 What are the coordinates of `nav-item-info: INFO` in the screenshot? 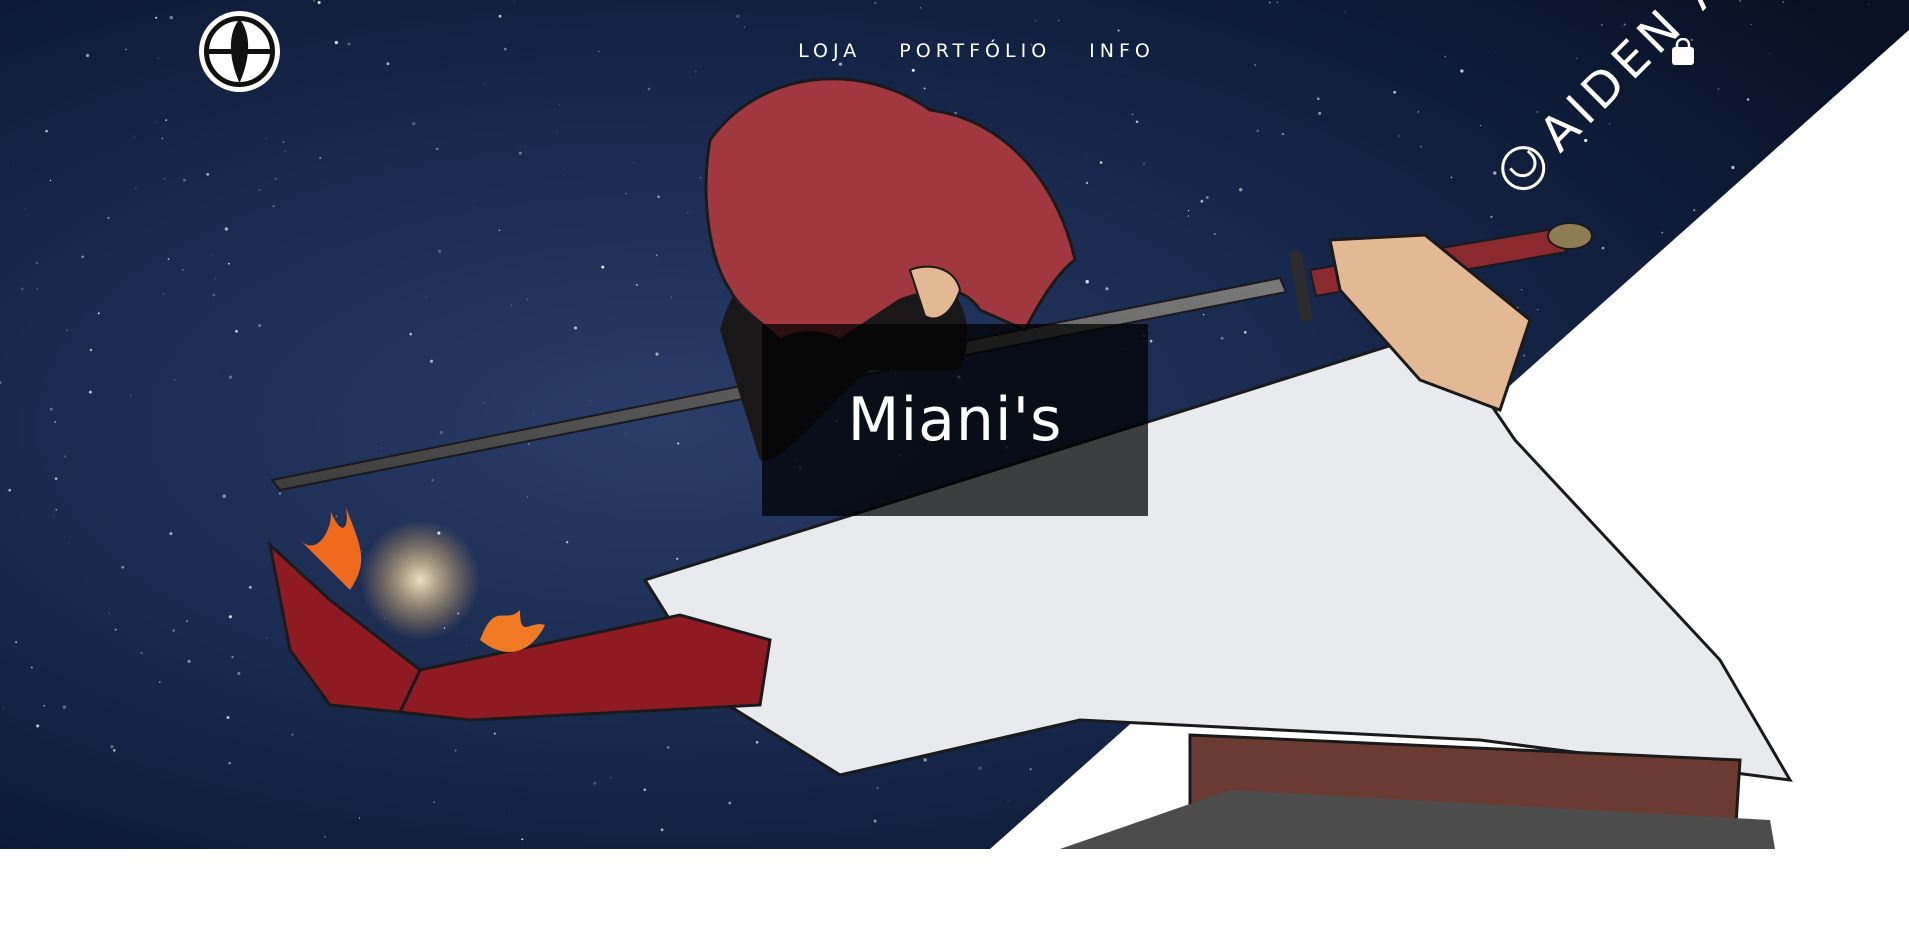 It's located at (1122, 51).